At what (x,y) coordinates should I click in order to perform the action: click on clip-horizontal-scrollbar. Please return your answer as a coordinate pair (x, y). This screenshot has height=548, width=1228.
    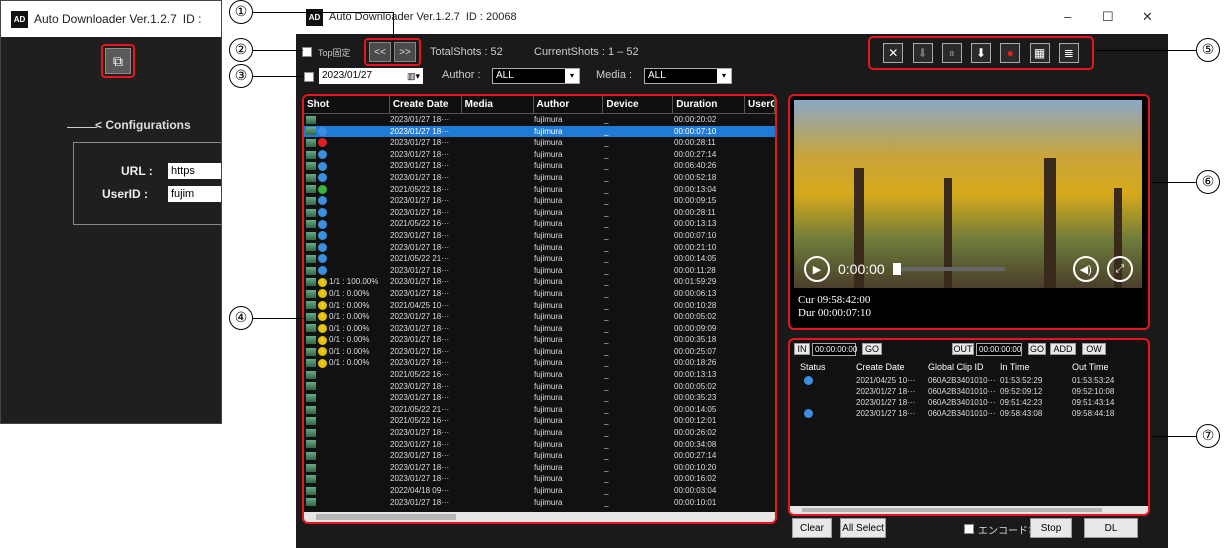
    Looking at the image, I should click on (969, 510).